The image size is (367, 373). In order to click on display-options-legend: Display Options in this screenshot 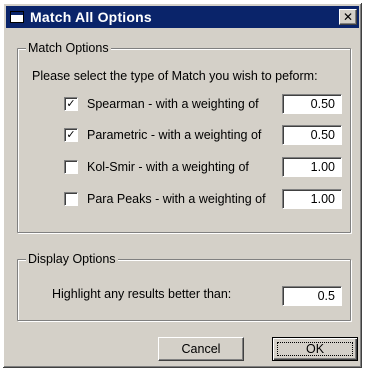, I will do `click(72, 259)`.